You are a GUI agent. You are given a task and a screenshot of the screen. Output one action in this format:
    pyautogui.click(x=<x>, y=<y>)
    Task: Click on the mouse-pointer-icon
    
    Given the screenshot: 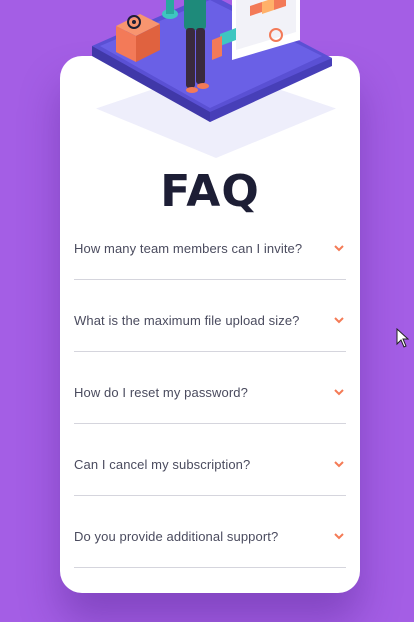 What is the action you would take?
    pyautogui.click(x=403, y=338)
    